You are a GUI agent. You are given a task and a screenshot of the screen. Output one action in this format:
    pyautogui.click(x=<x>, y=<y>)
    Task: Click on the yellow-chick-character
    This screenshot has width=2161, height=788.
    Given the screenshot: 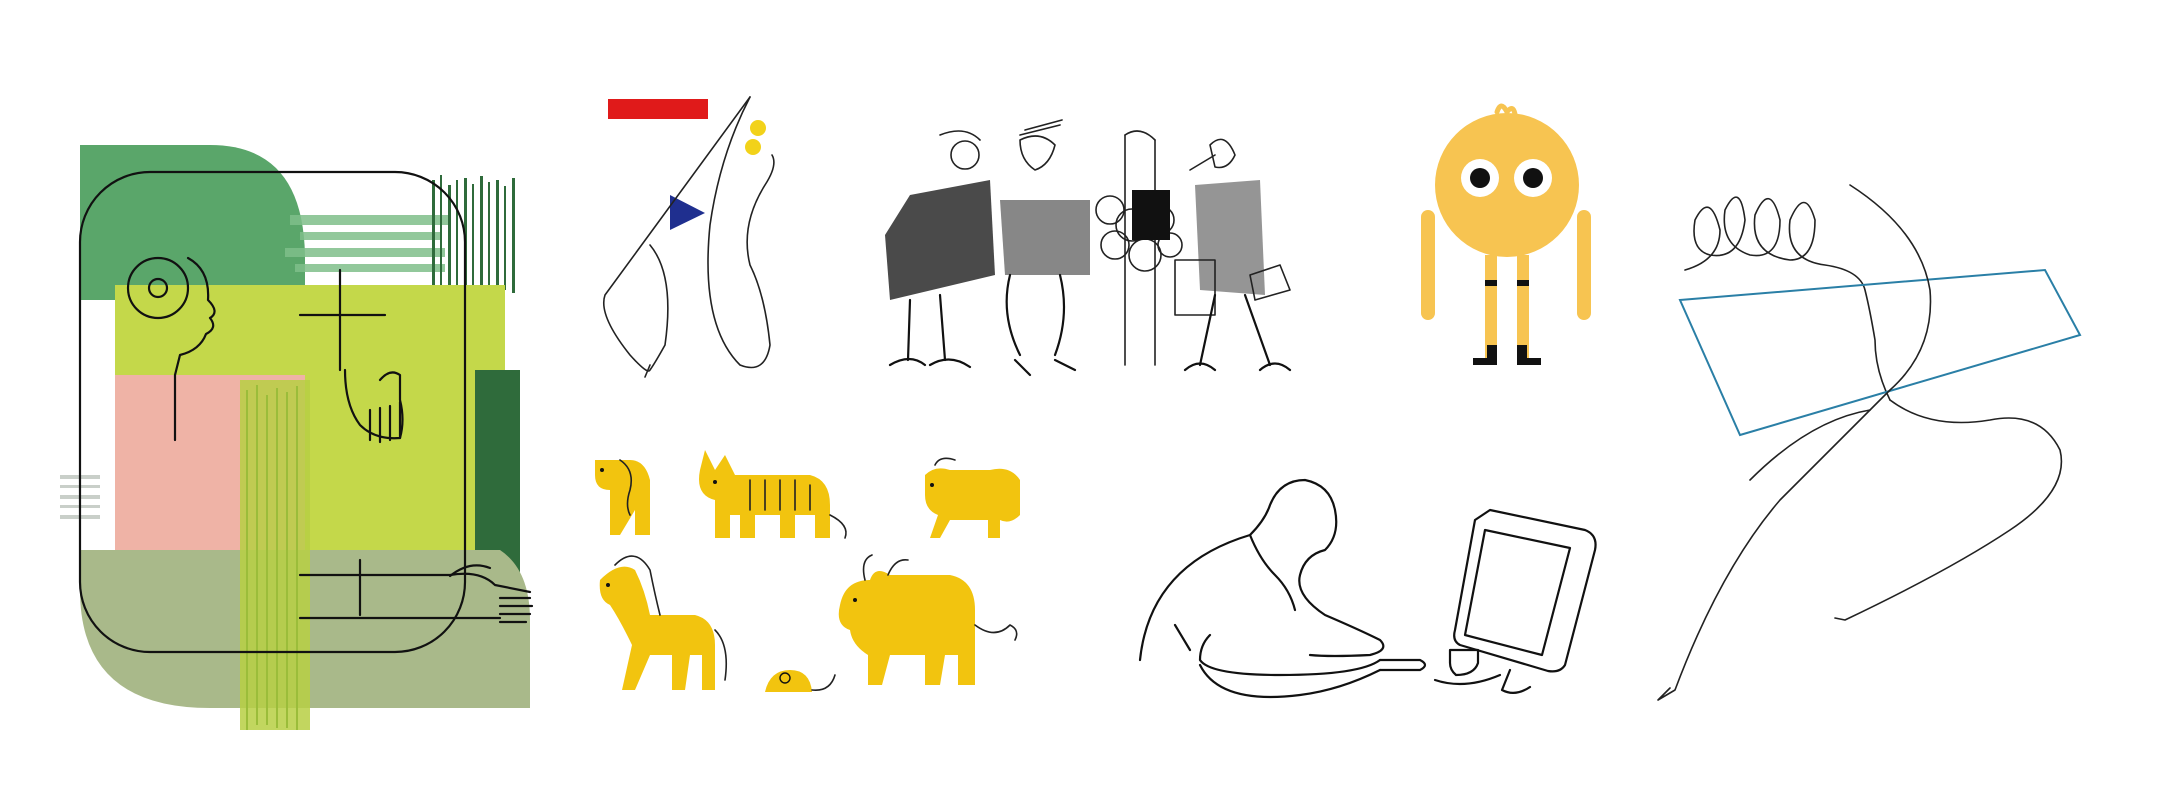 What is the action you would take?
    pyautogui.click(x=1505, y=250)
    